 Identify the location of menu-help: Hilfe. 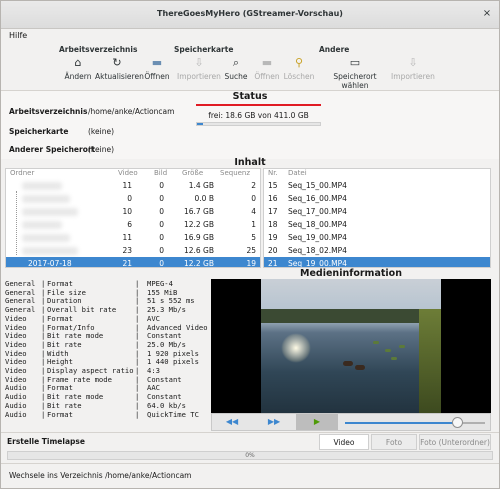
(18, 35).